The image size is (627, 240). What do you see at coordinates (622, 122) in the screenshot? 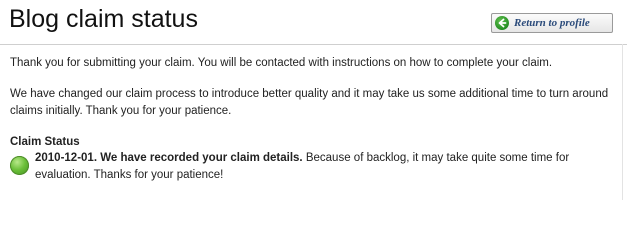
I see `right-divider` at bounding box center [622, 122].